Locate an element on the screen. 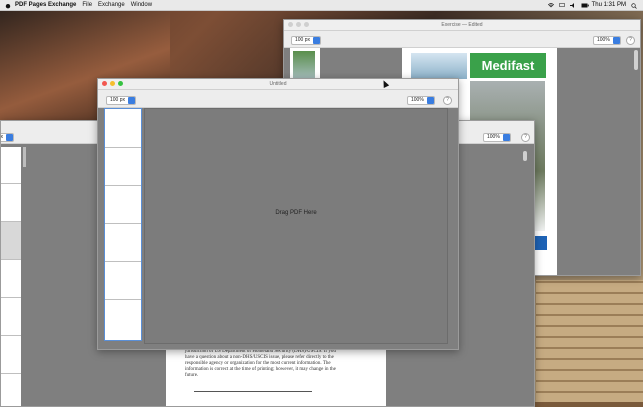  middle-zoom-popup: 100% is located at coordinates (497, 137).